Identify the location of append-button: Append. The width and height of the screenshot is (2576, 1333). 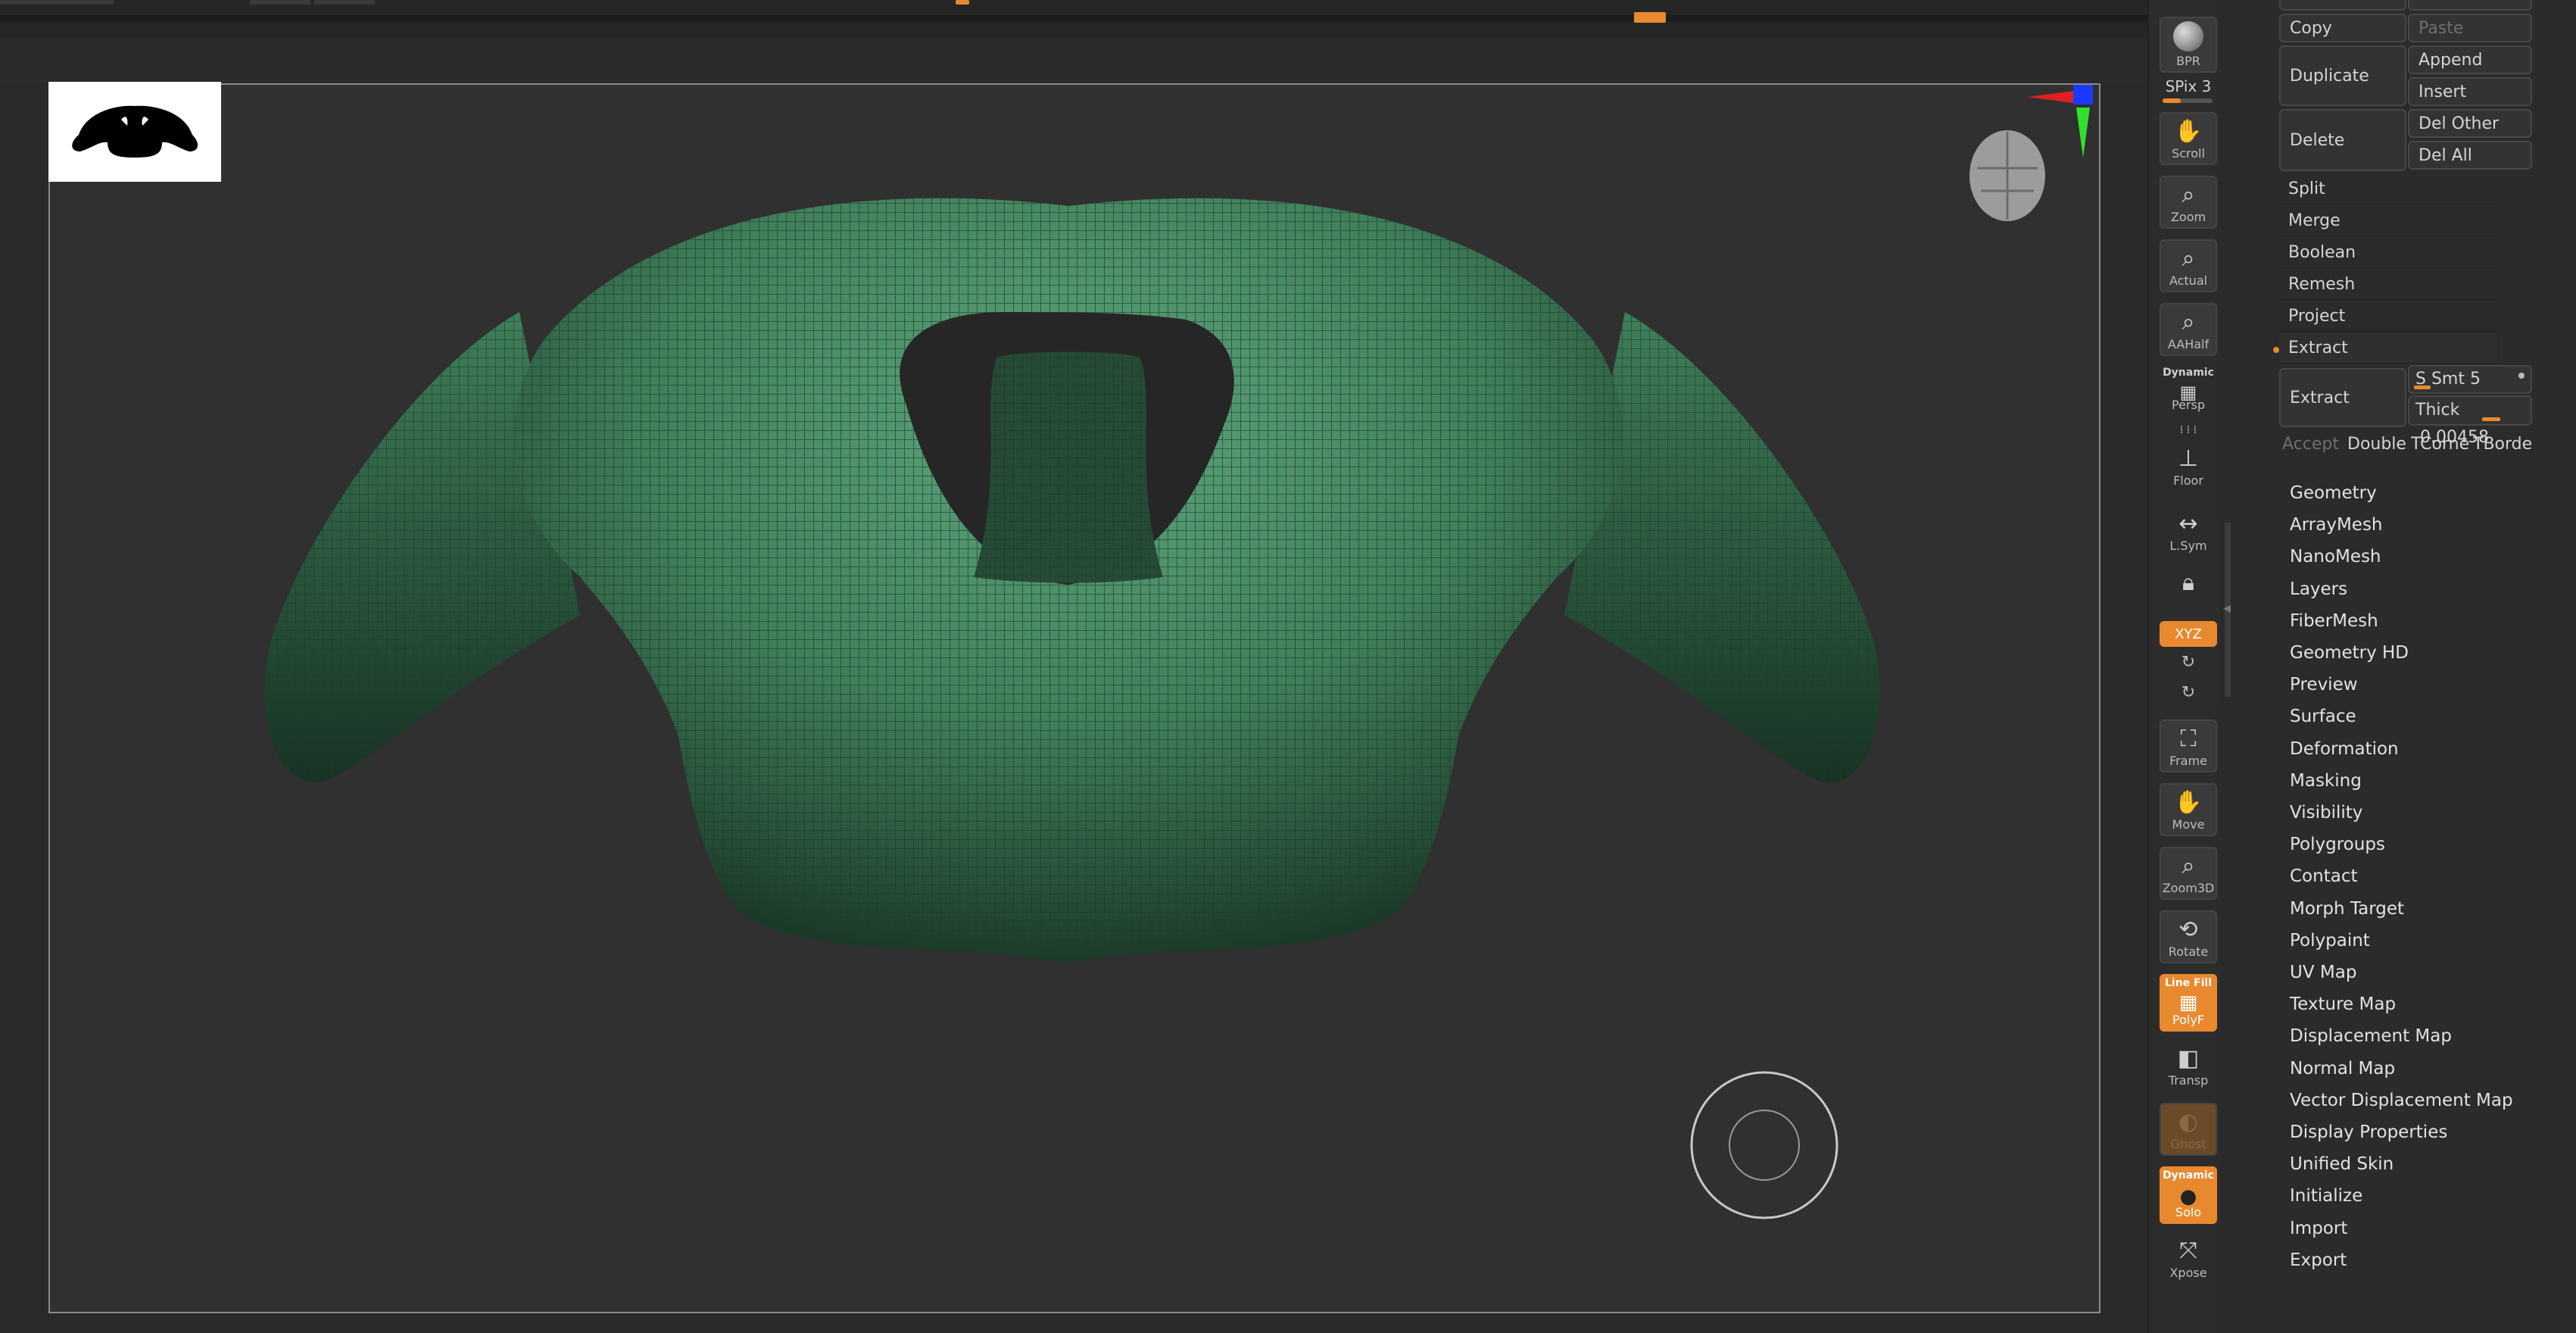
(2470, 59).